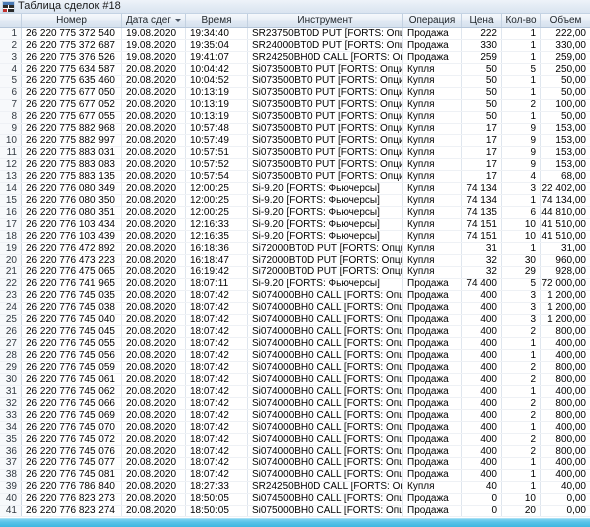 The image size is (590, 527). Describe the element at coordinates (217, 284) in the screenshot. I see `cell-time: 18:07:11` at that location.